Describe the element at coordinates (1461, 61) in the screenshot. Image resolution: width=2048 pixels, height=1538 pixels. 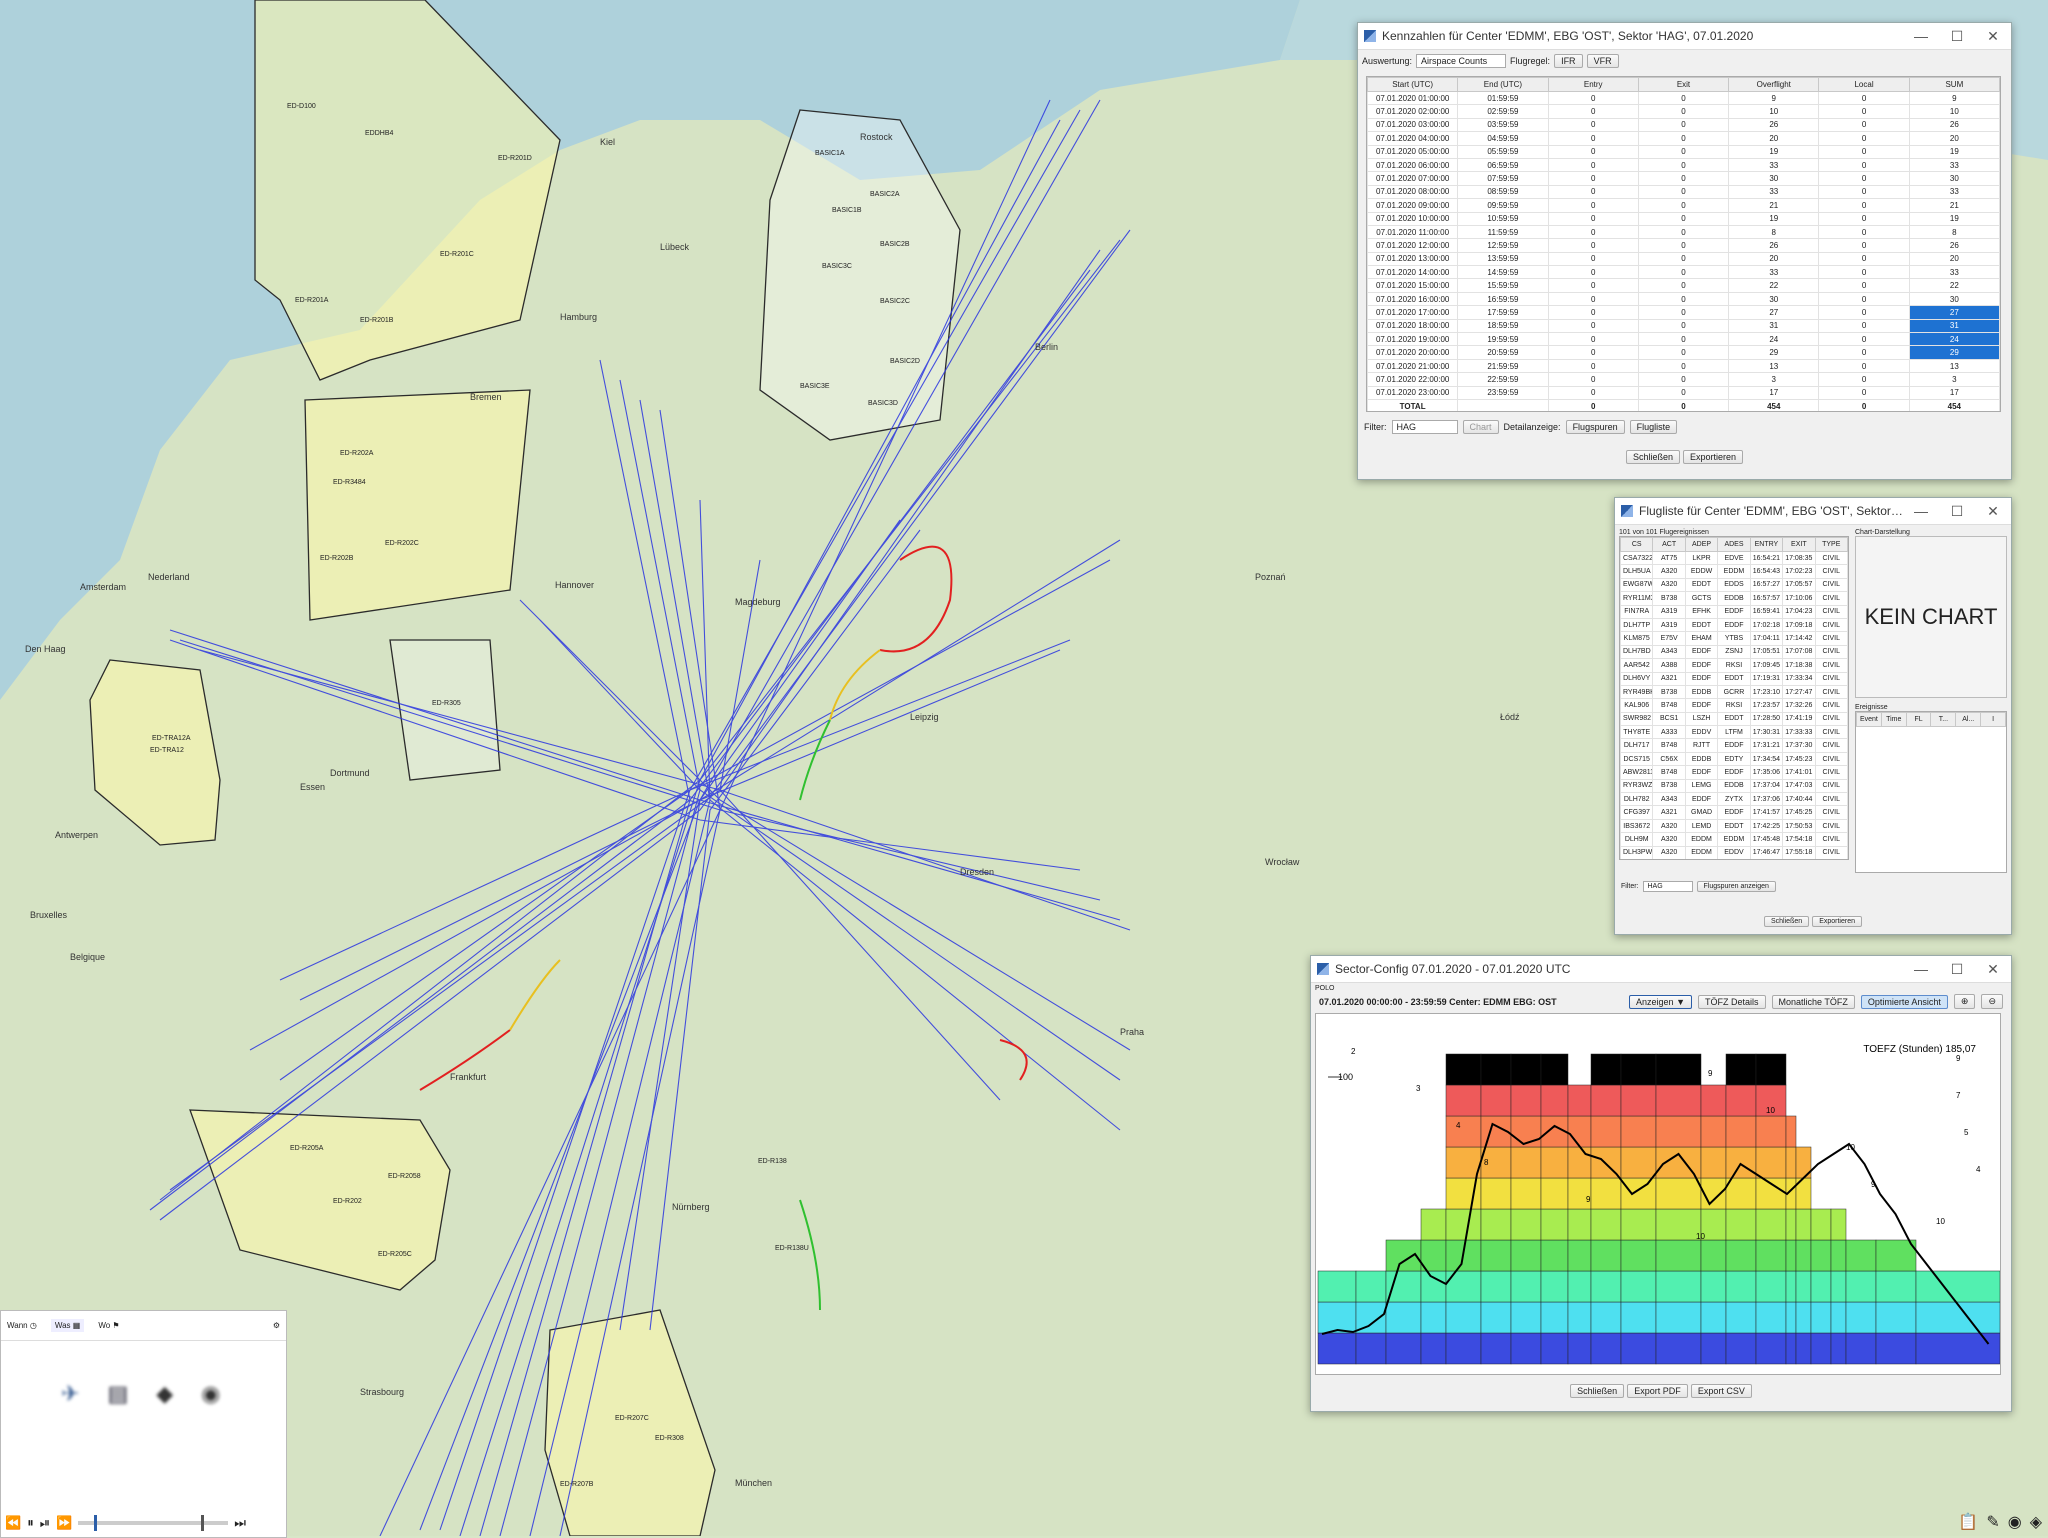
I see `auswertung-select: Airspace Counts` at that location.